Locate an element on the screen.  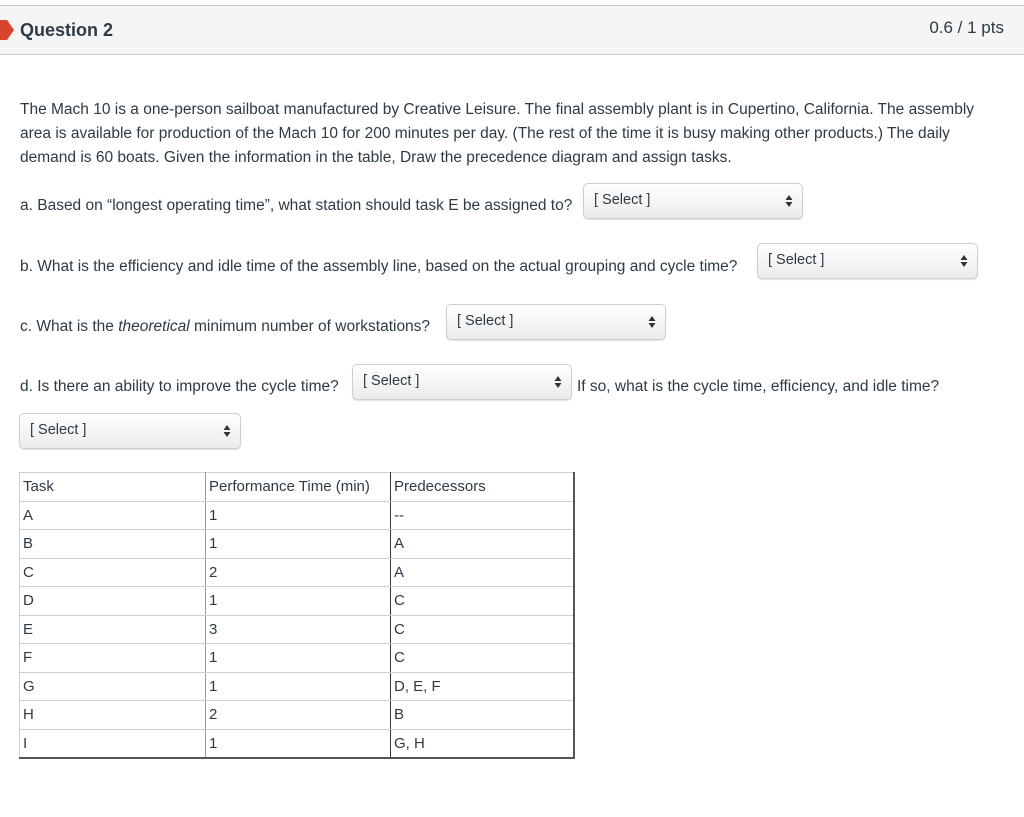
table-header-row: Task Performance Time (min) Predecessors is located at coordinates (296, 487).